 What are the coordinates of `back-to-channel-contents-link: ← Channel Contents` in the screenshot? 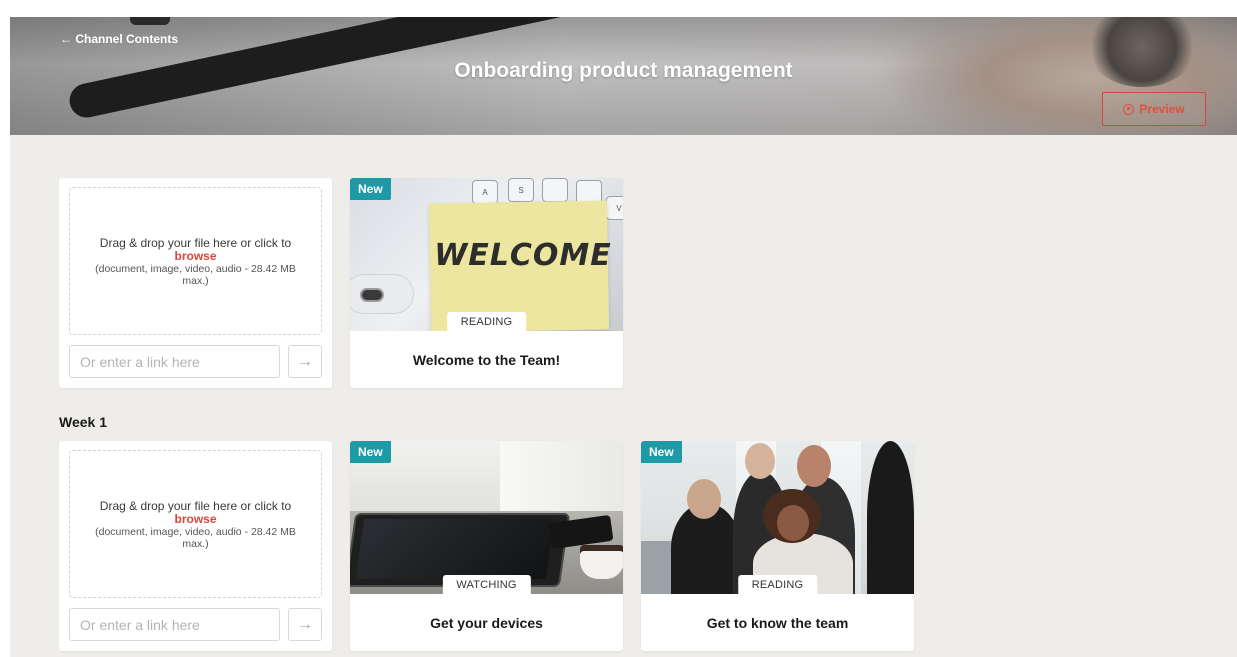 It's located at (119, 39).